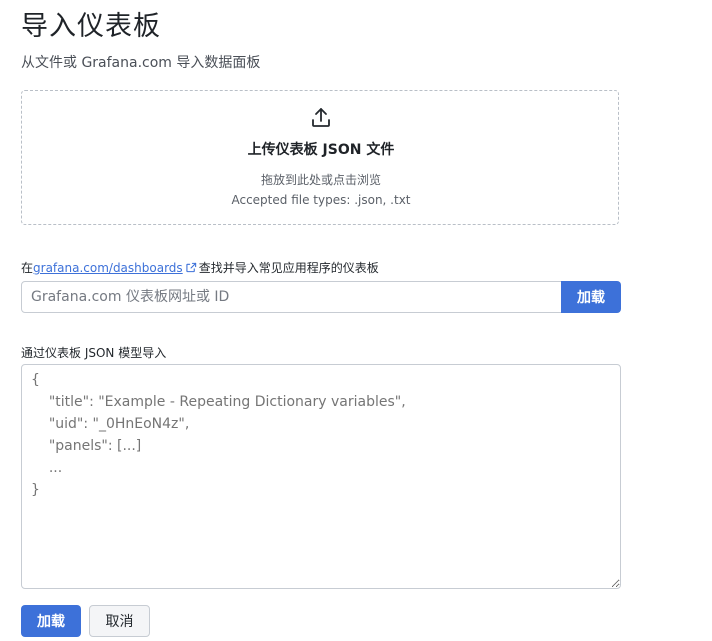  What do you see at coordinates (191, 267) in the screenshot?
I see `external-link-icon` at bounding box center [191, 267].